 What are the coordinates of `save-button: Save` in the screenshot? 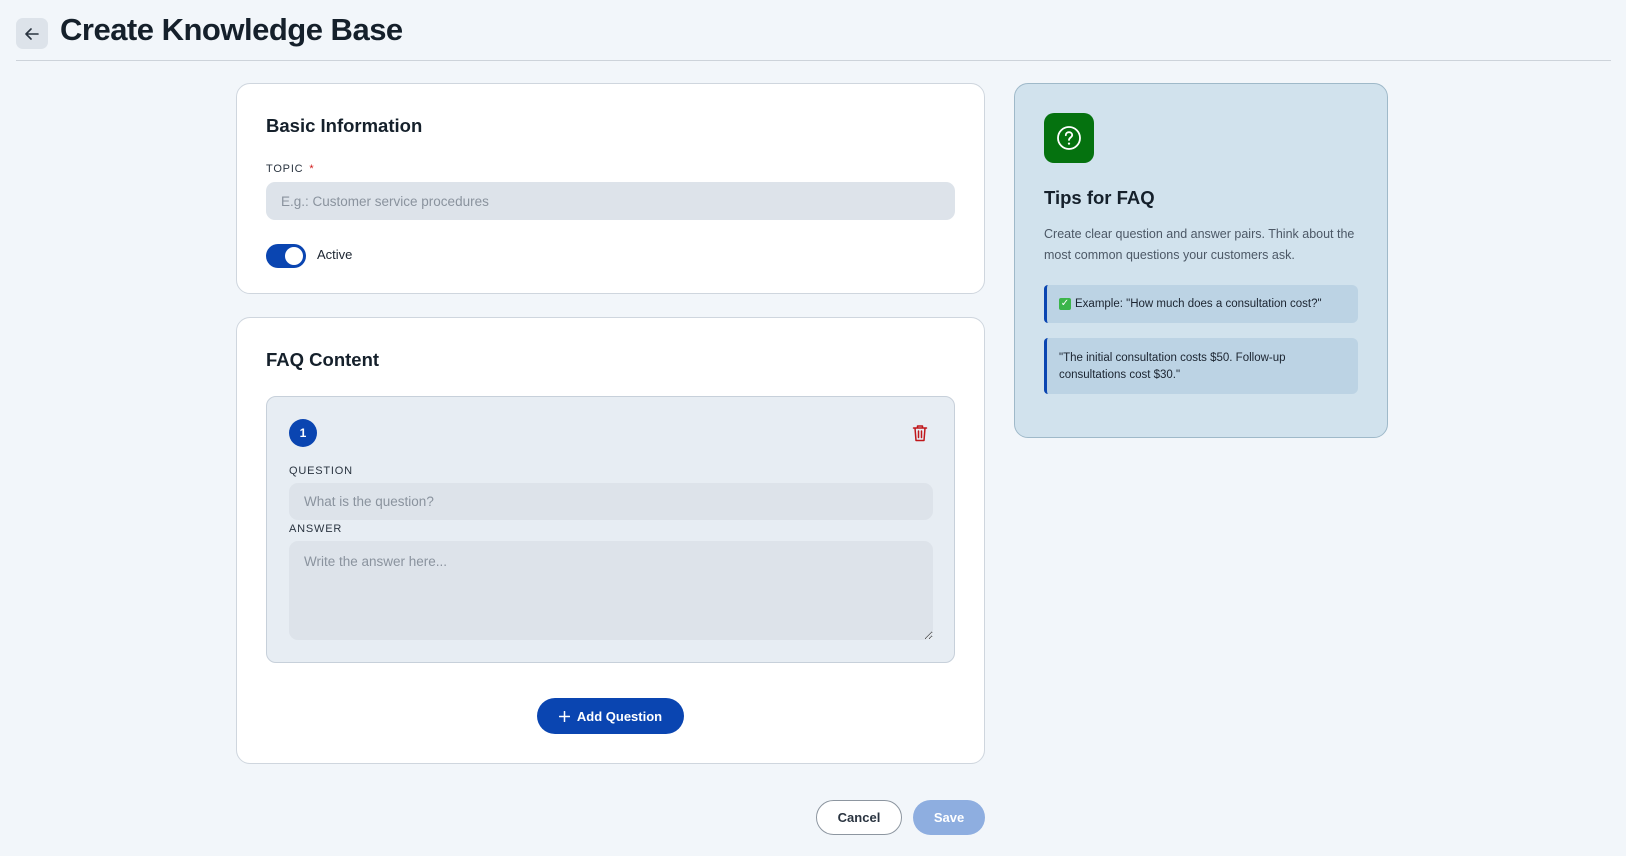 It's located at (949, 817).